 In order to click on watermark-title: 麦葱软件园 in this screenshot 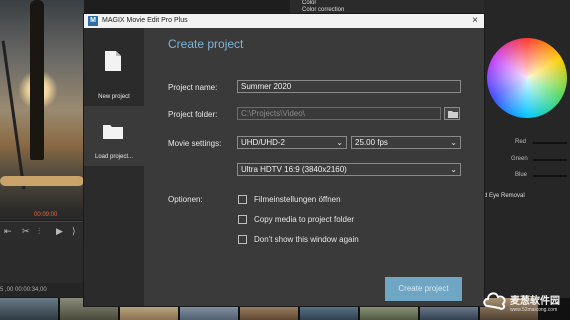, I will do `click(535, 301)`.